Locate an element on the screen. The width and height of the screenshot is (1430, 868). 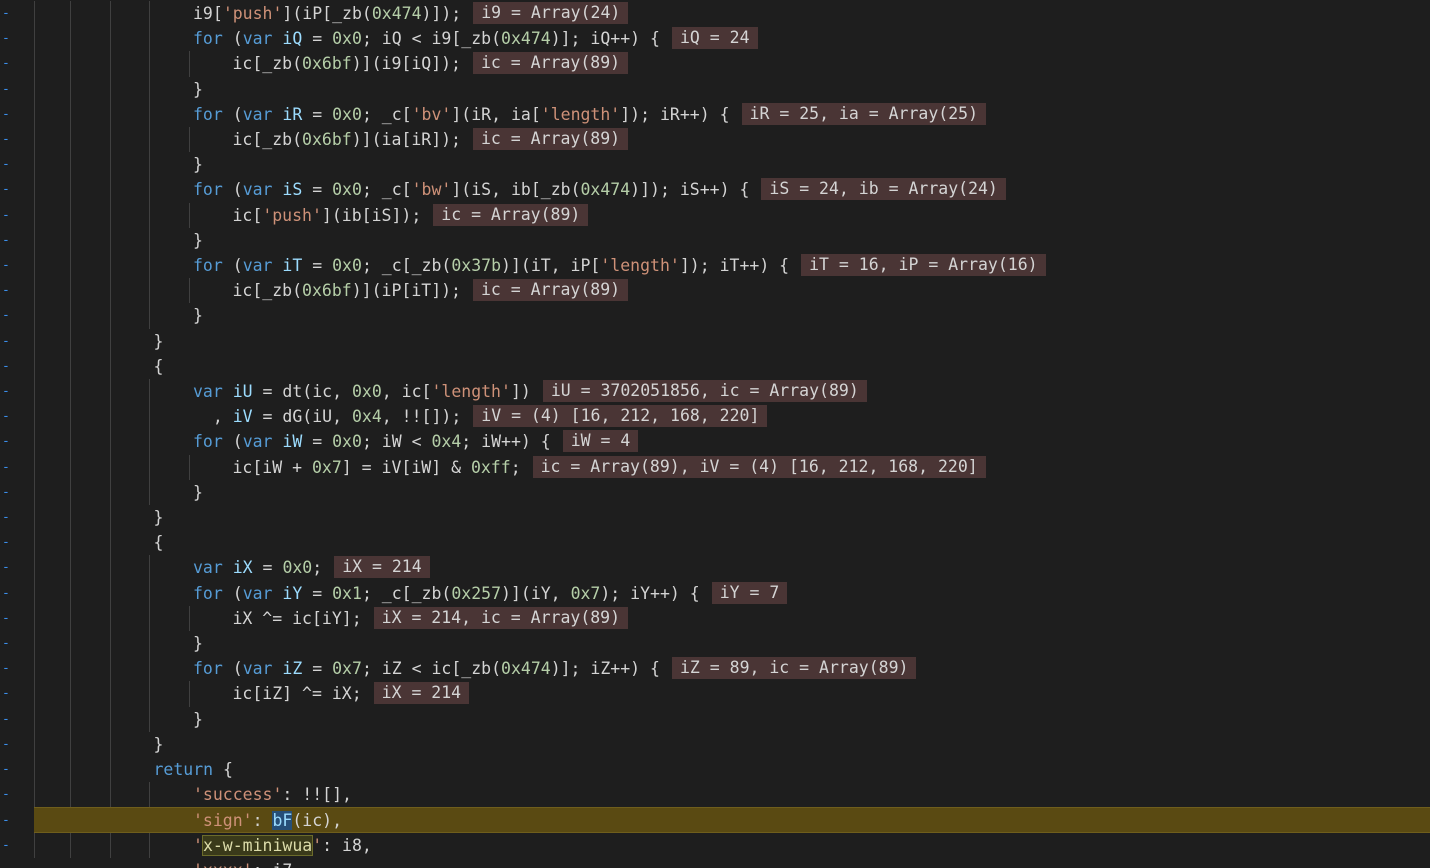
code-line: - ic[_zb(0x6bf)](iP[iT]); ic = Array(89) is located at coordinates (715, 290).